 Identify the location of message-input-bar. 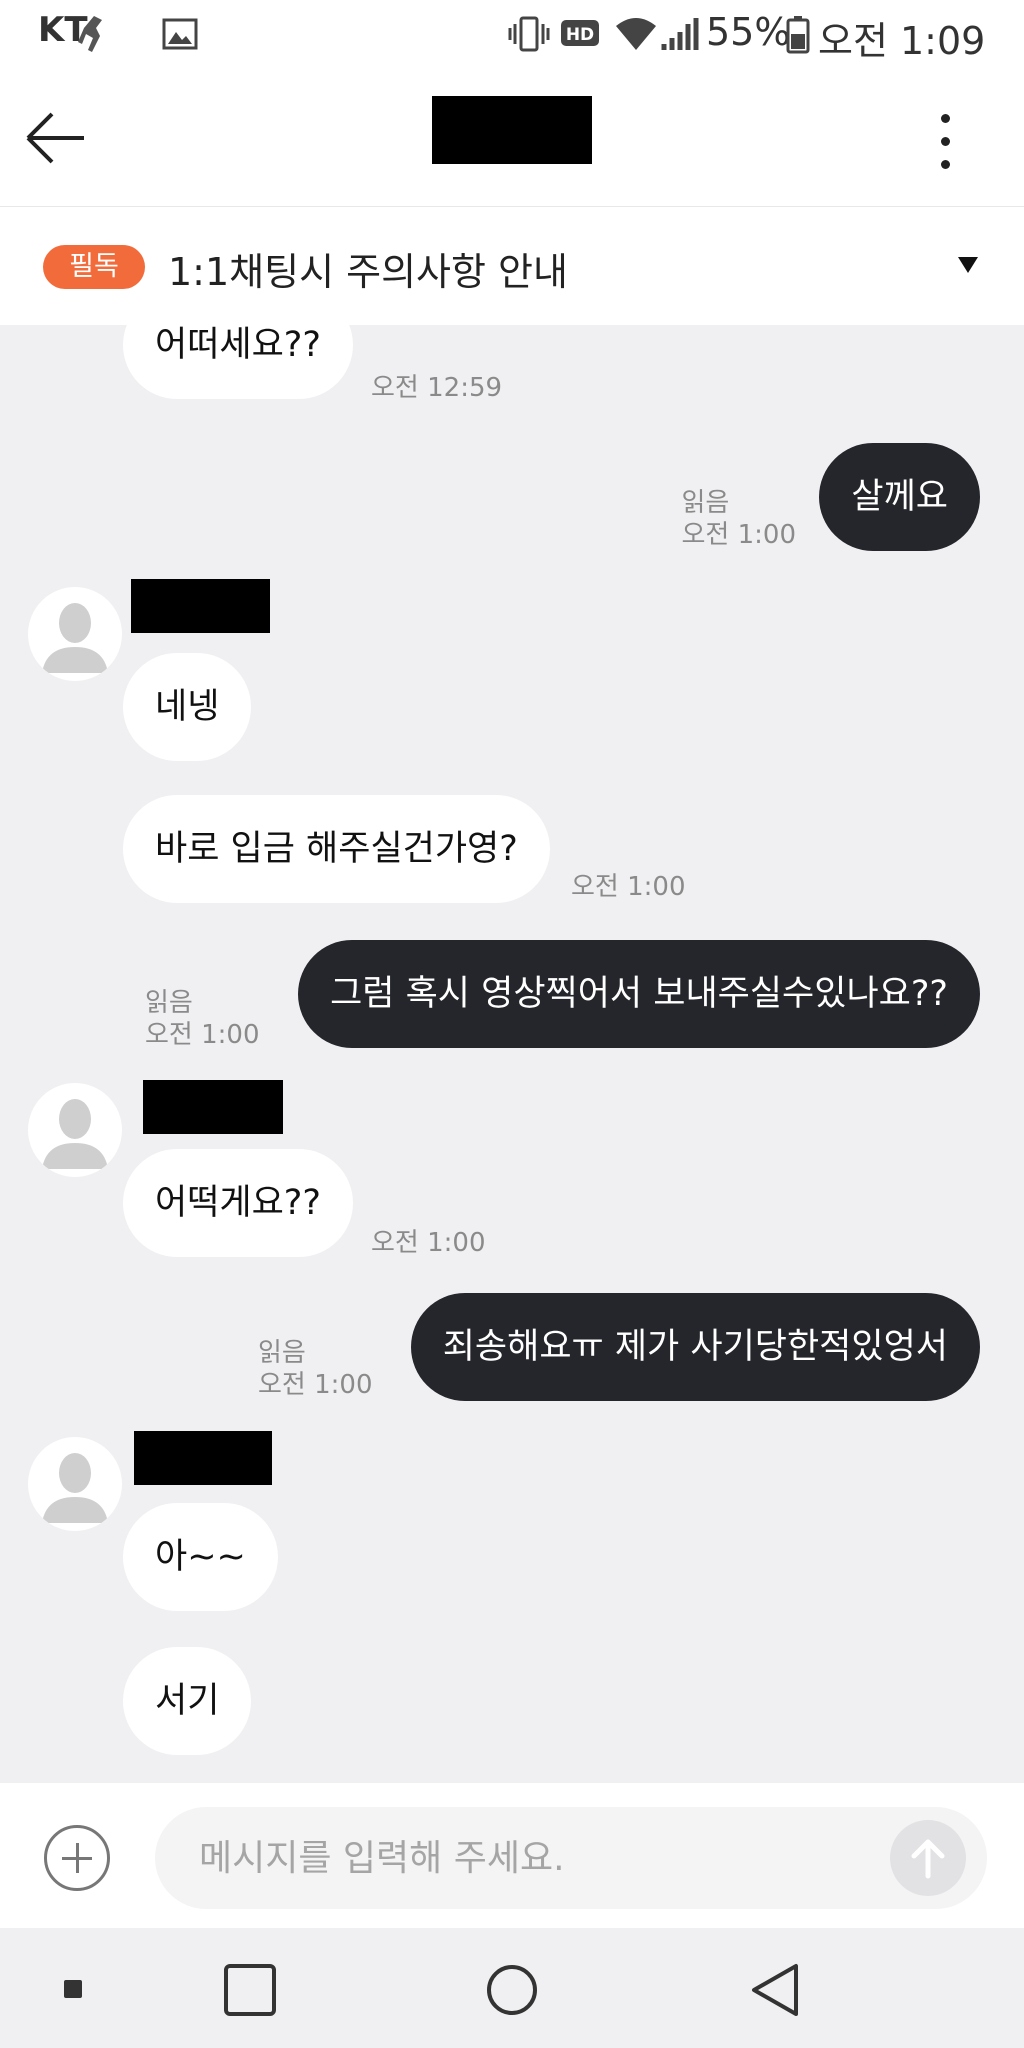
(512, 1855).